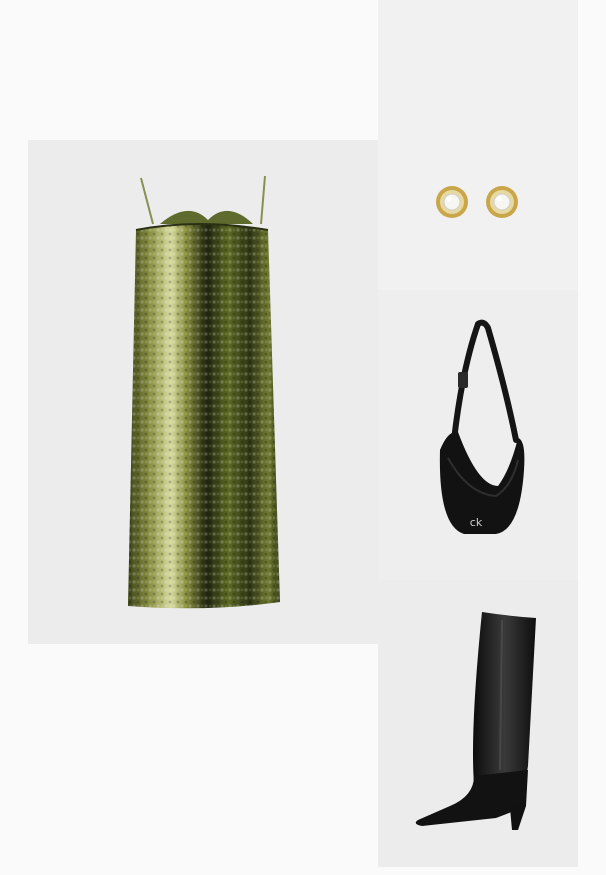 The image size is (606, 875). What do you see at coordinates (482, 426) in the screenshot?
I see `crossbody-bag-icon: ck` at bounding box center [482, 426].